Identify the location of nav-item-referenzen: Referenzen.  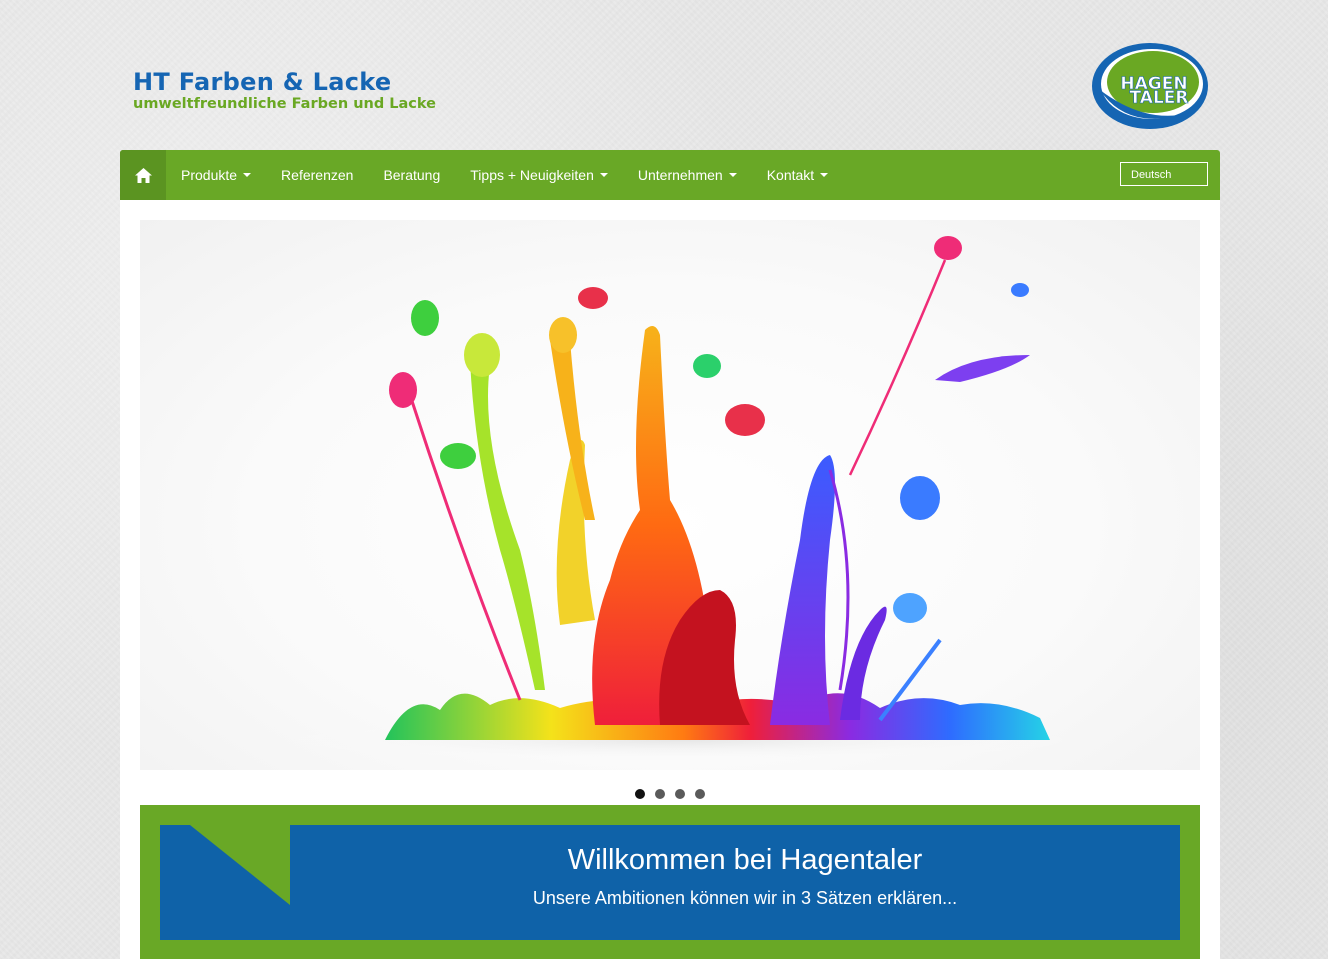
(317, 175).